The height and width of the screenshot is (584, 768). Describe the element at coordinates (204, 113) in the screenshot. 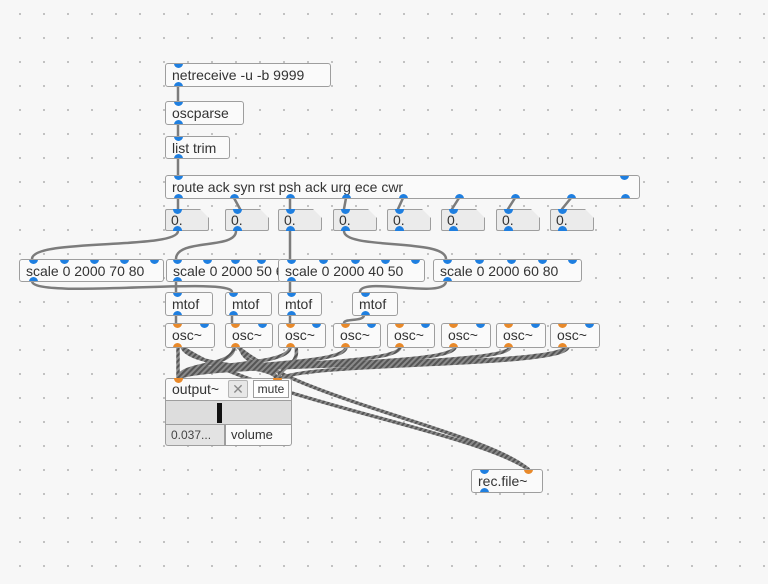

I see `oscparse-object: oscparse` at that location.